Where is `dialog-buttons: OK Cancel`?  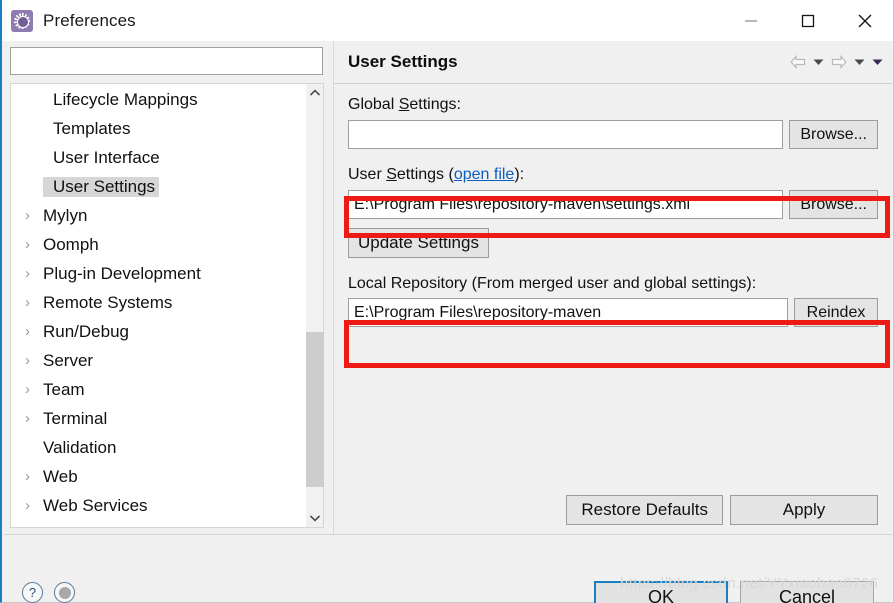 dialog-buttons: OK Cancel is located at coordinates (734, 592).